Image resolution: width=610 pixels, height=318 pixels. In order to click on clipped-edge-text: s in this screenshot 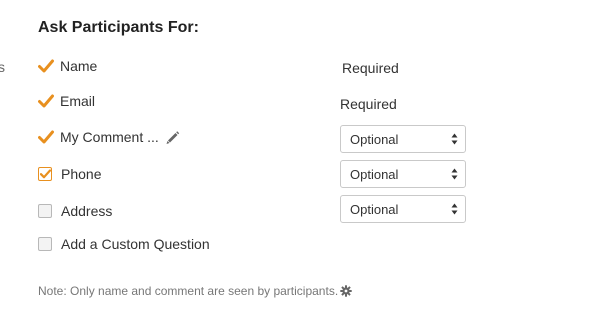, I will do `click(2, 67)`.